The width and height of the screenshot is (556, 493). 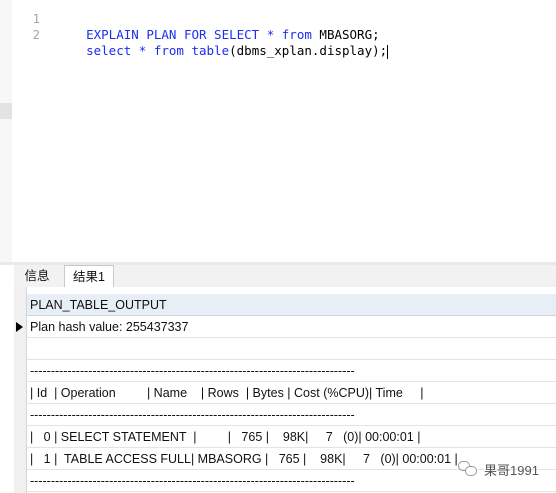 I want to click on table-row, so click(x=291, y=349).